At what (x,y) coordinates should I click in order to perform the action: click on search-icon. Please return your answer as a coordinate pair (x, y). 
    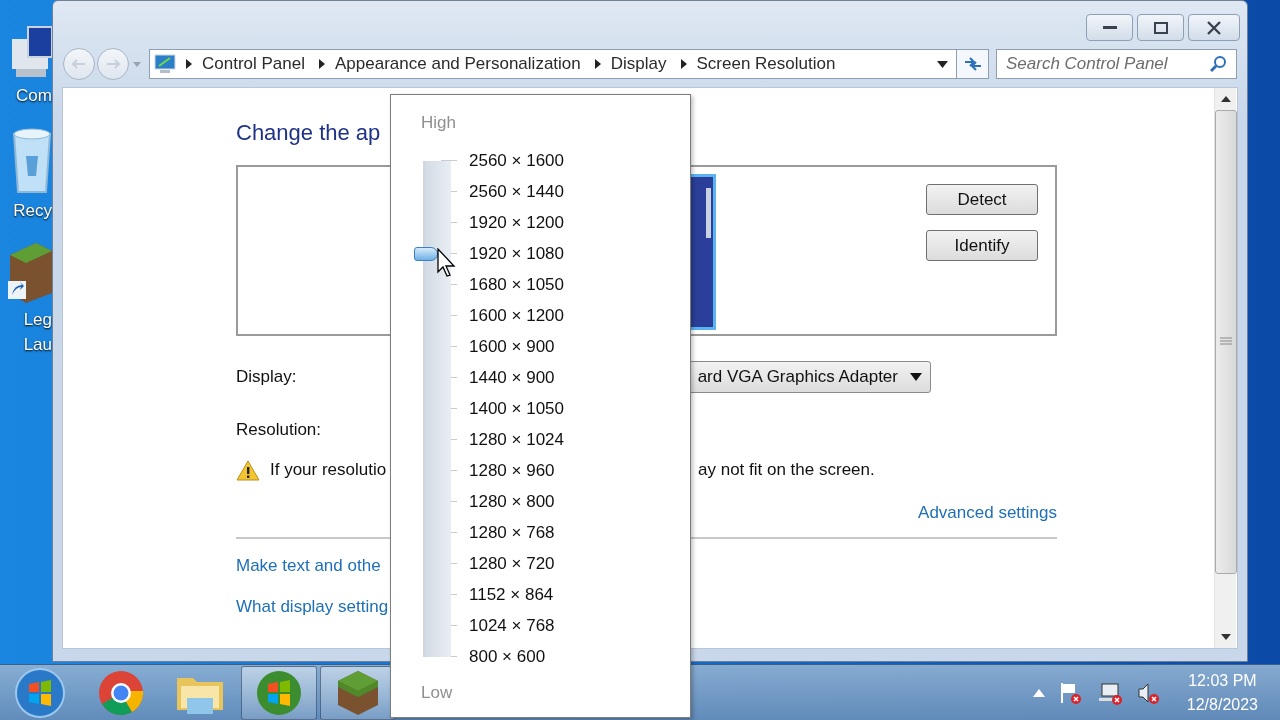
    Looking at the image, I should click on (1219, 64).